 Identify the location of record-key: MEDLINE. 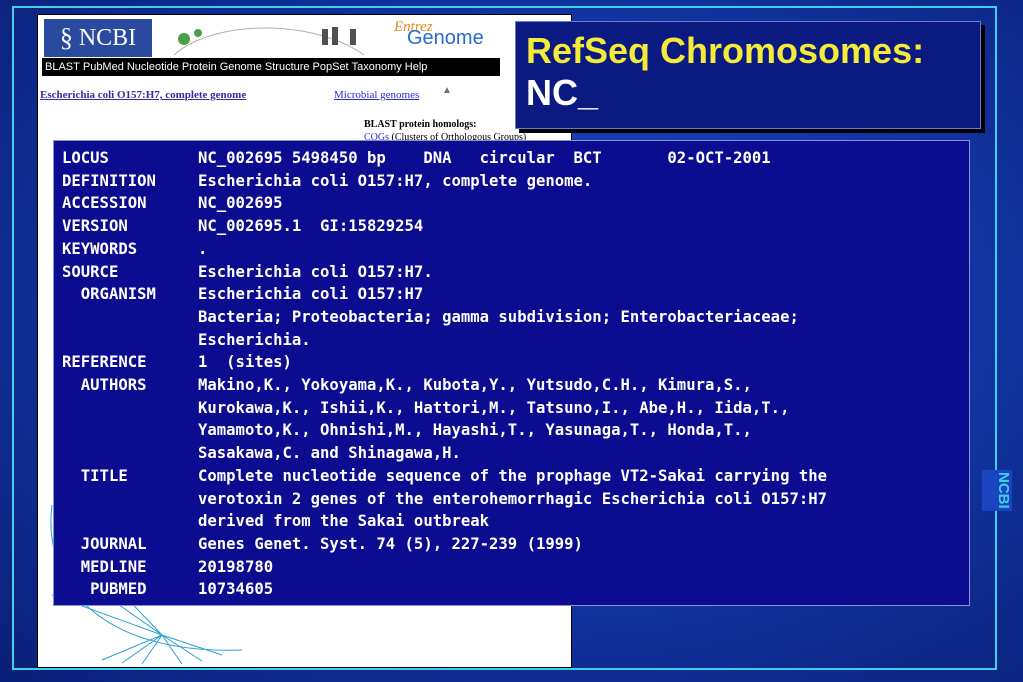
(104, 566).